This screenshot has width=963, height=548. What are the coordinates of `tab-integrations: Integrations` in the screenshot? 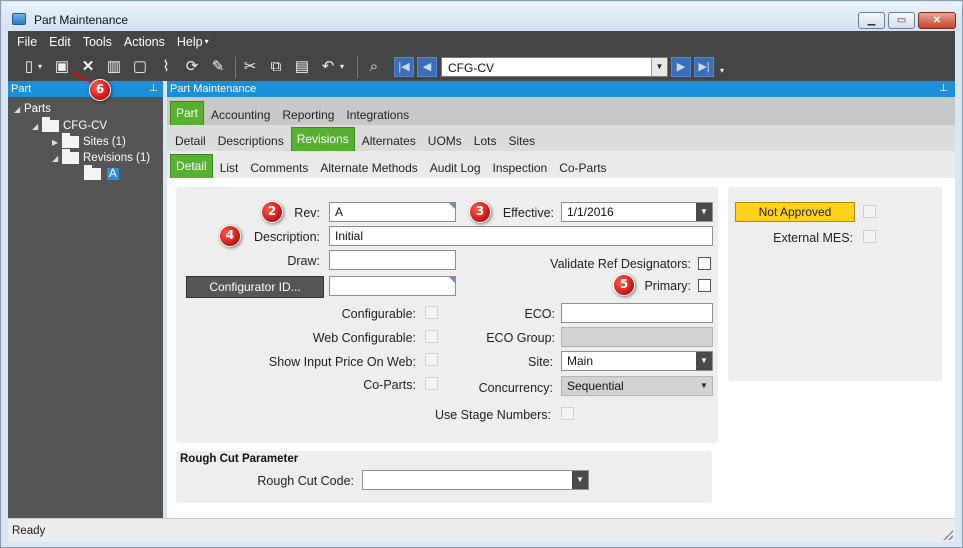 It's located at (377, 115).